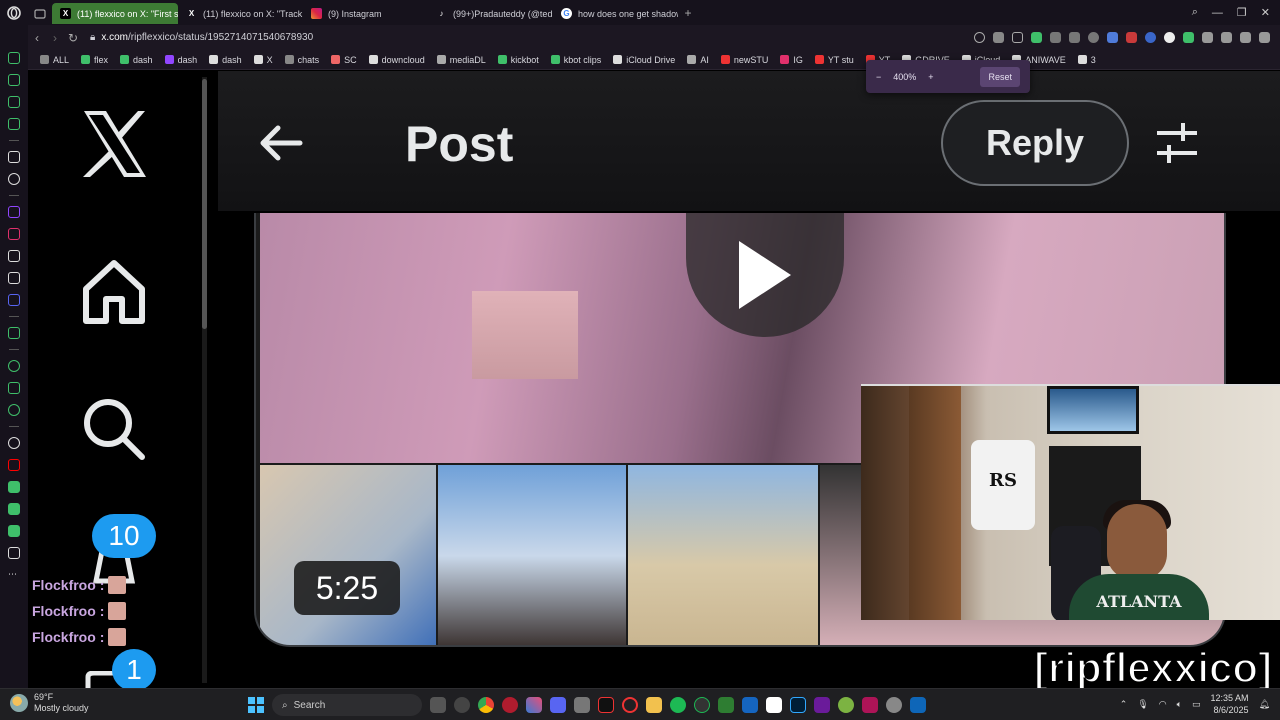 The width and height of the screenshot is (1280, 720). What do you see at coordinates (461, 60) in the screenshot?
I see `bookmark-item: mediaDL` at bounding box center [461, 60].